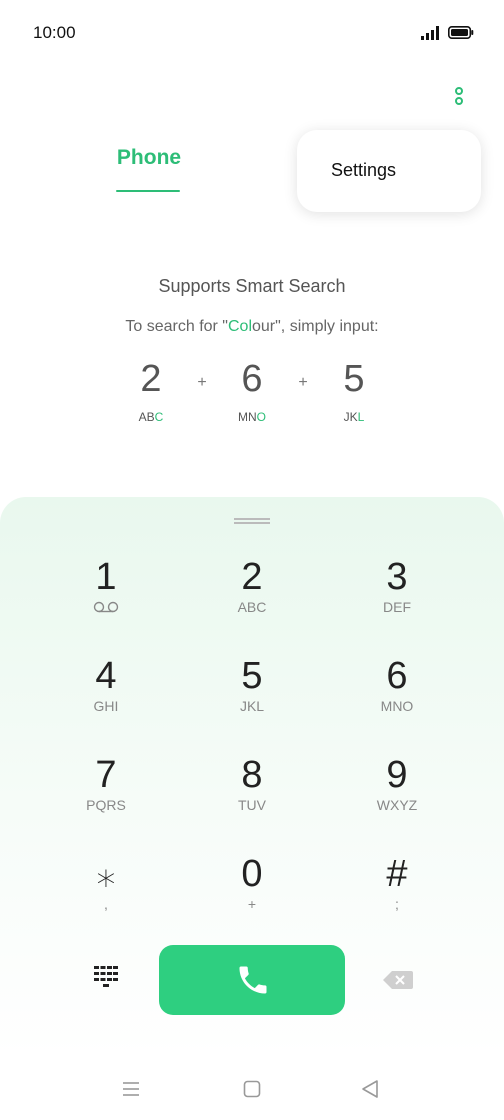 This screenshot has height=1120, width=504. I want to click on key-9: 9 WXYZ, so click(397, 793).